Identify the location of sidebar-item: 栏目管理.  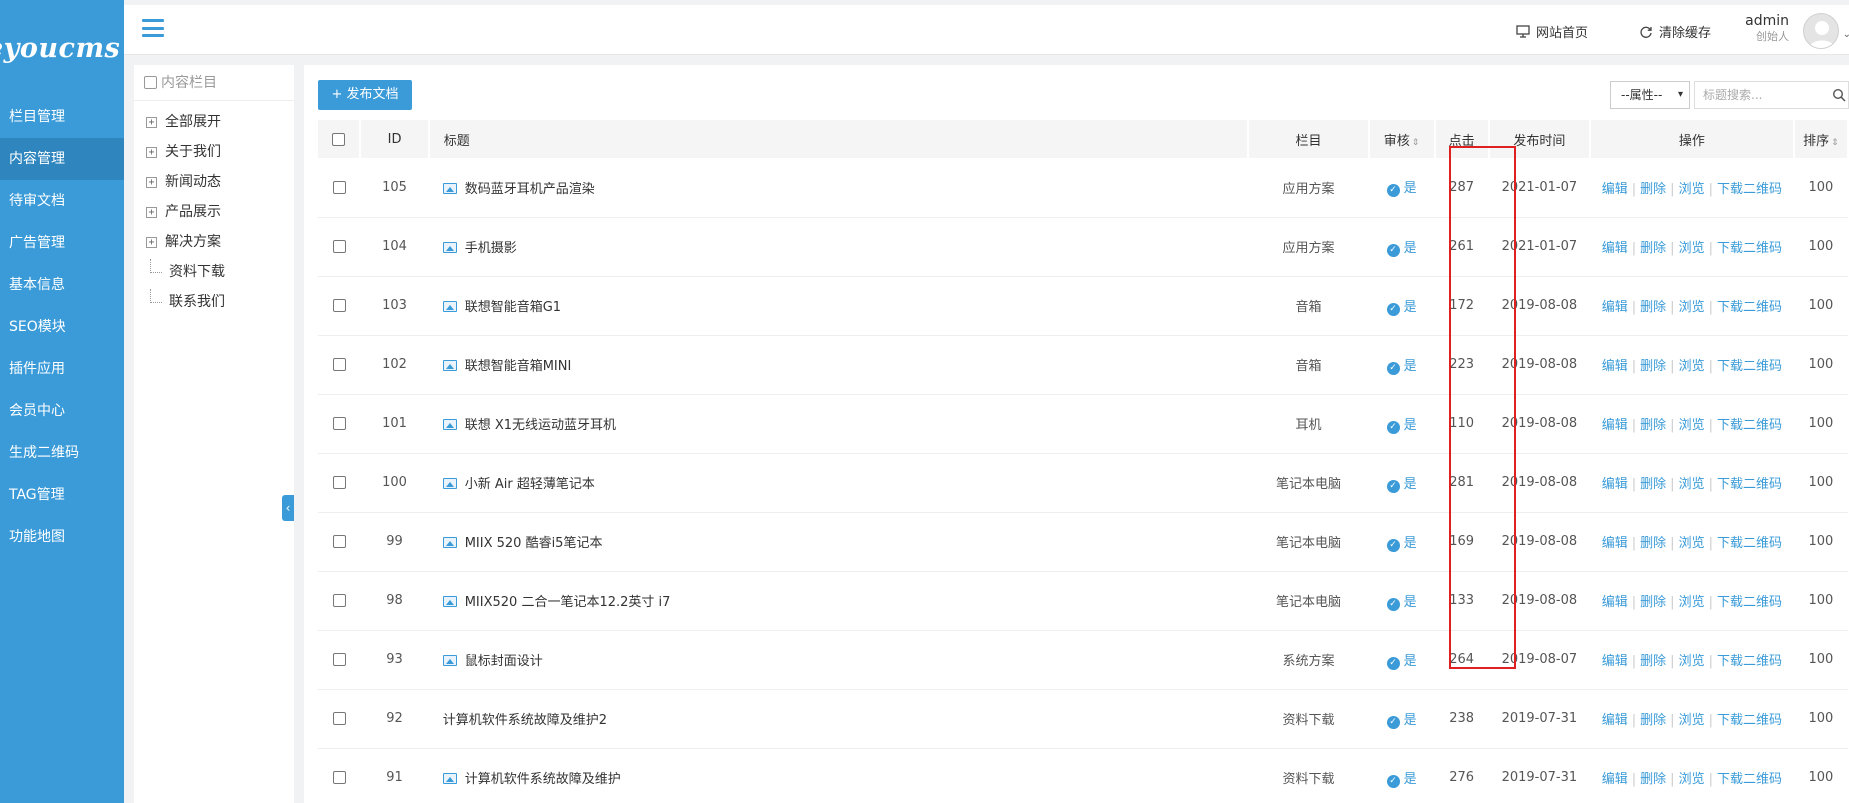
(62, 117).